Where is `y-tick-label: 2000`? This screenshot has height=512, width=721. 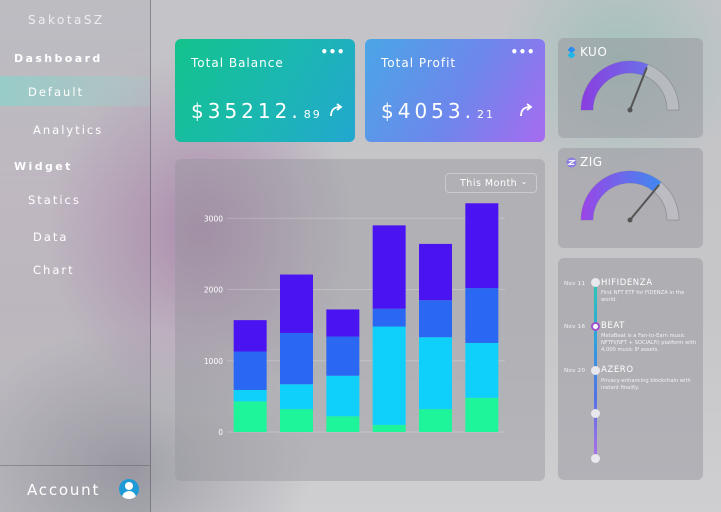 y-tick-label: 2000 is located at coordinates (213, 290).